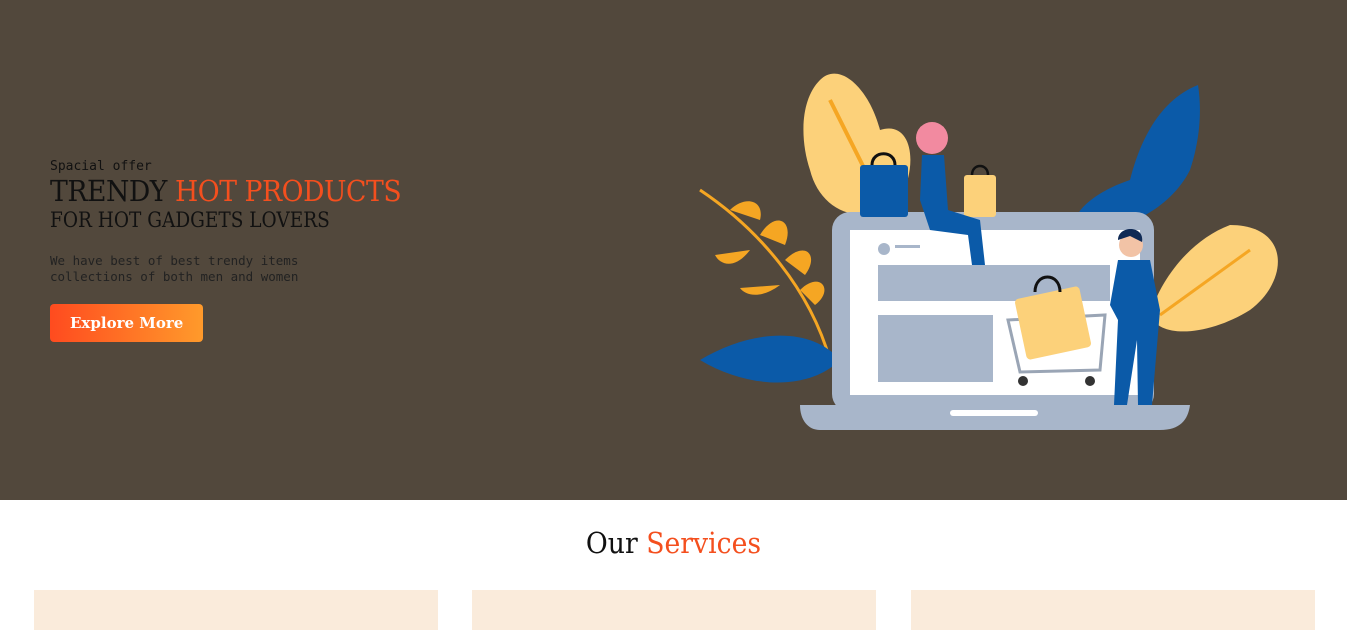  What do you see at coordinates (884, 249) in the screenshot?
I see `avatar-dot` at bounding box center [884, 249].